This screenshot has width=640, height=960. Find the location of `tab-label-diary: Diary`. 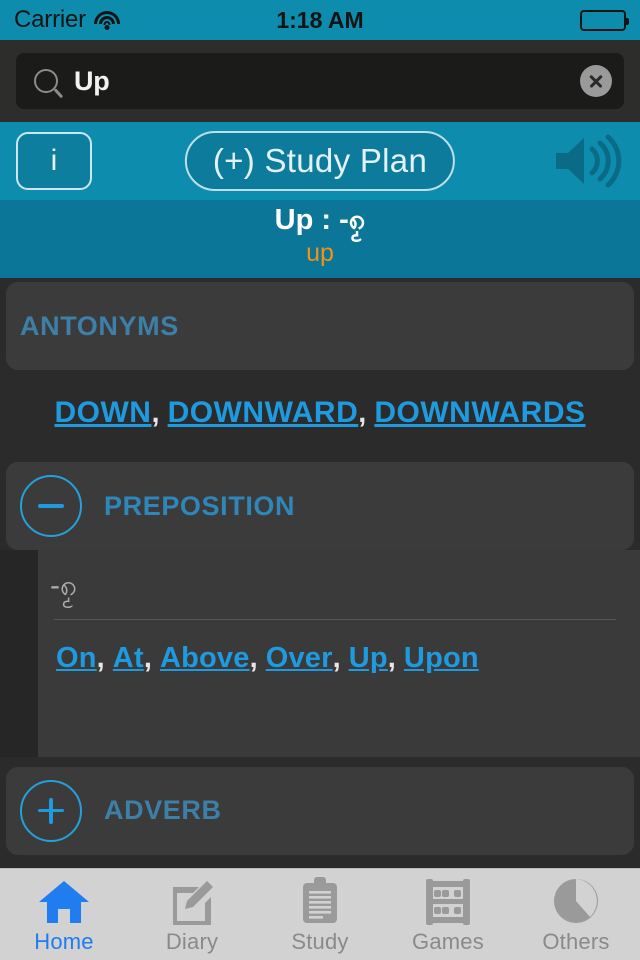

tab-label-diary: Diary is located at coordinates (192, 941).